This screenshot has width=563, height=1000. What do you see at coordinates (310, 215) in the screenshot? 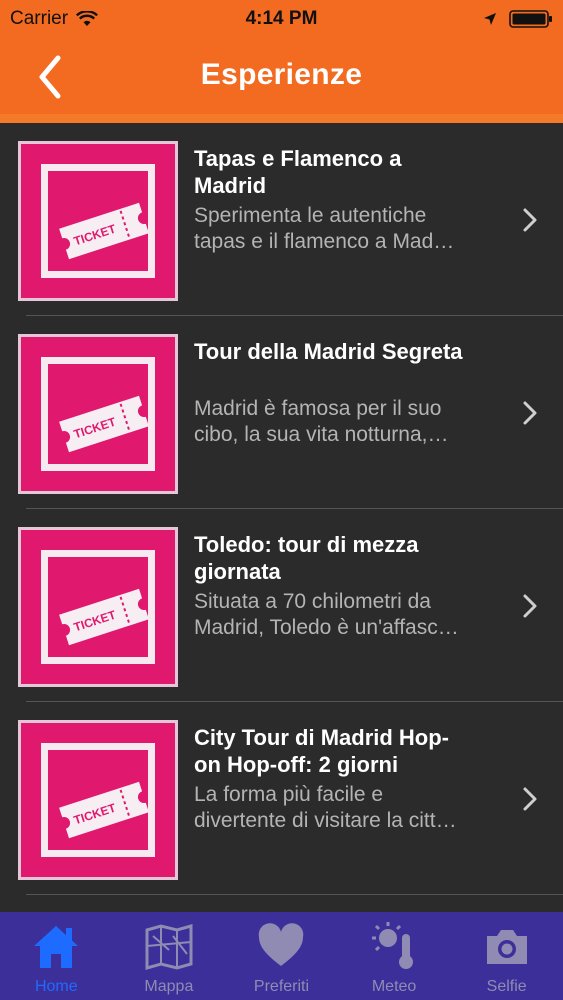
I see `item-description-line: Sperimenta le autentiche` at bounding box center [310, 215].